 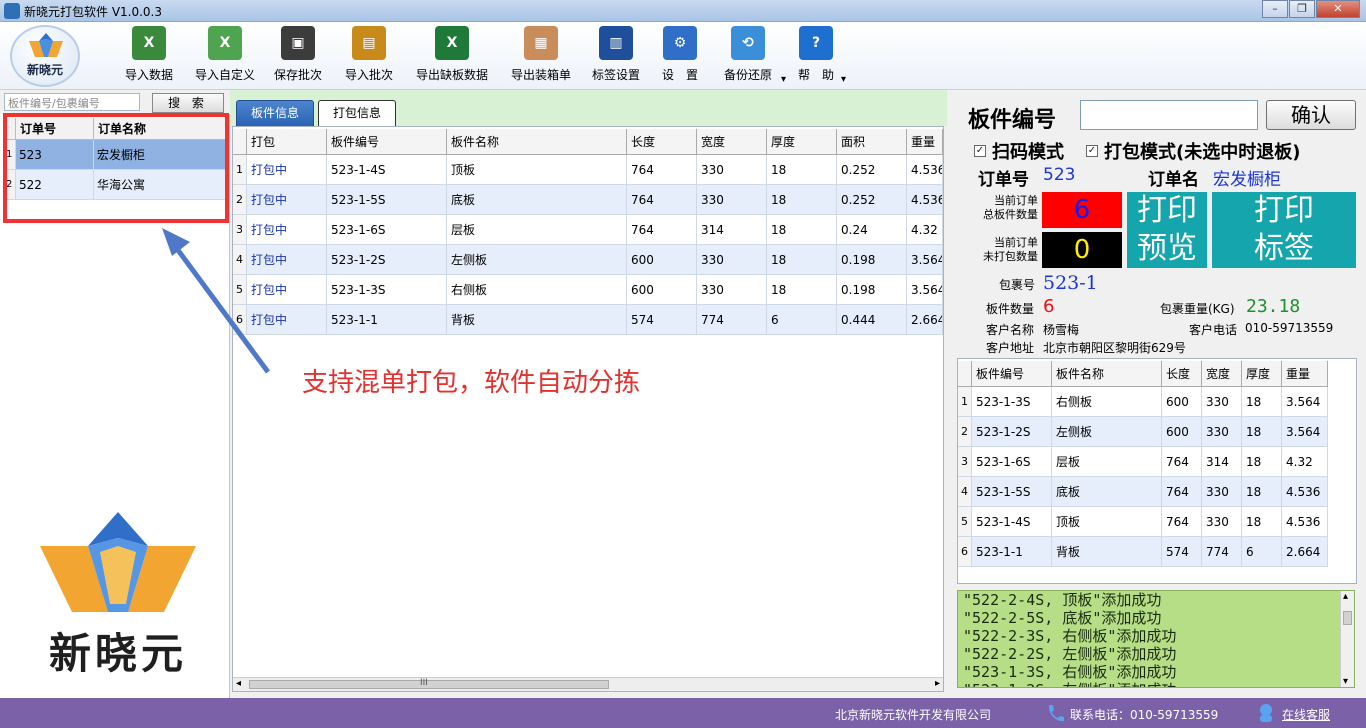 I want to click on table-row: 6 523-1-1 背板 574 774 6 2.664, so click(x=1143, y=552).